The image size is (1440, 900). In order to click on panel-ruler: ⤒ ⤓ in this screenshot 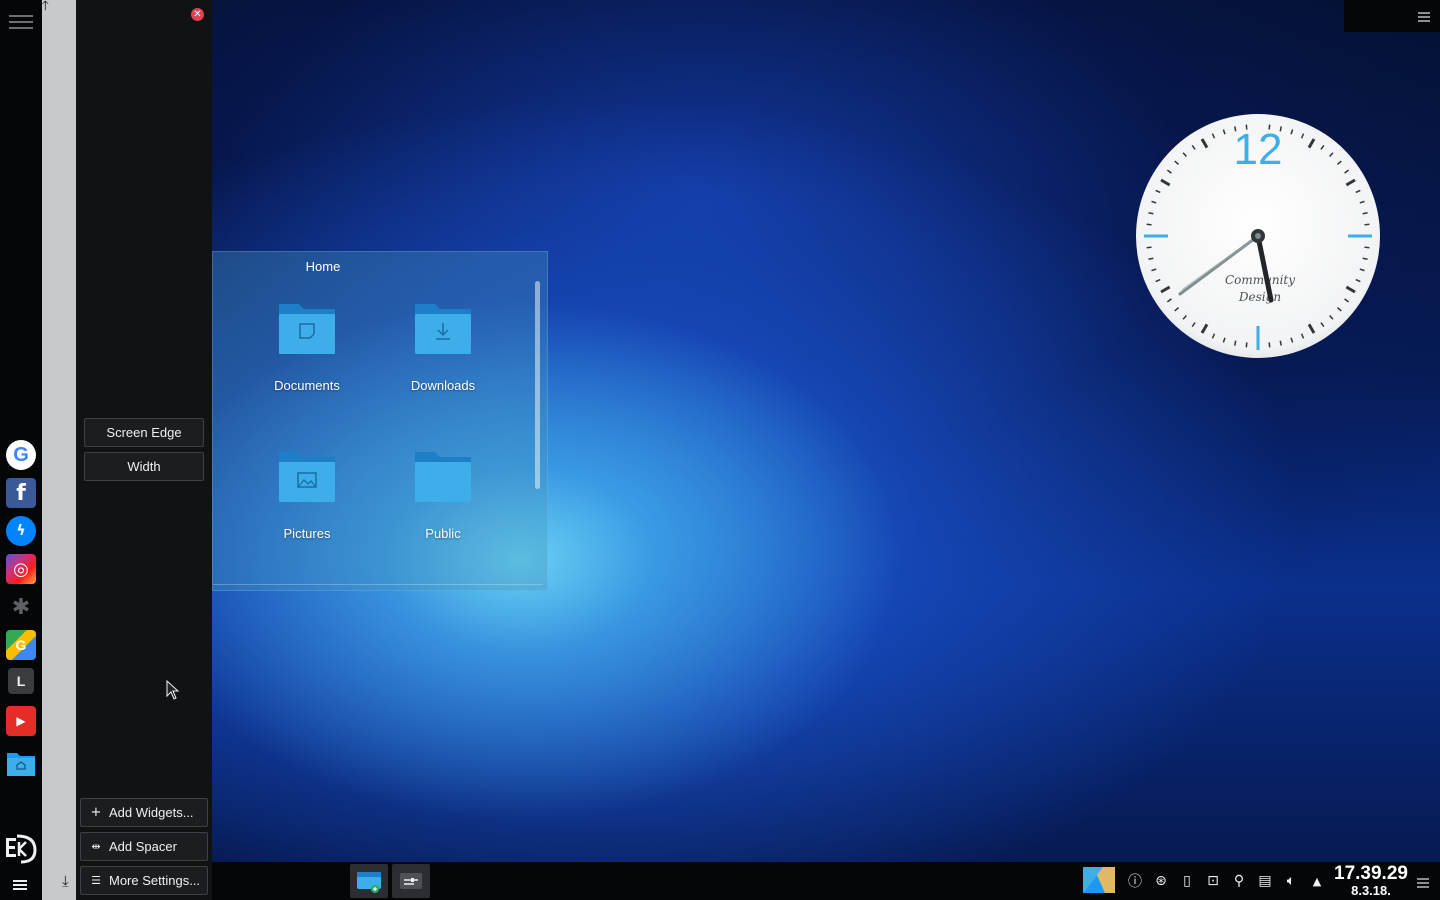, I will do `click(59, 450)`.